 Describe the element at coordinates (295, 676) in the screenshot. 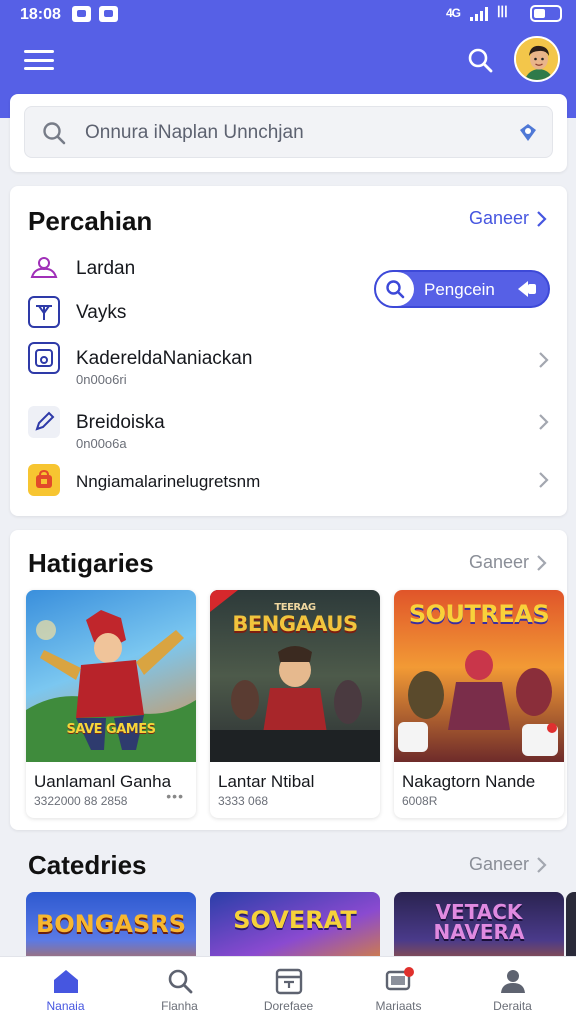

I see `game-art-image: TEERAG BENGAAUS` at that location.